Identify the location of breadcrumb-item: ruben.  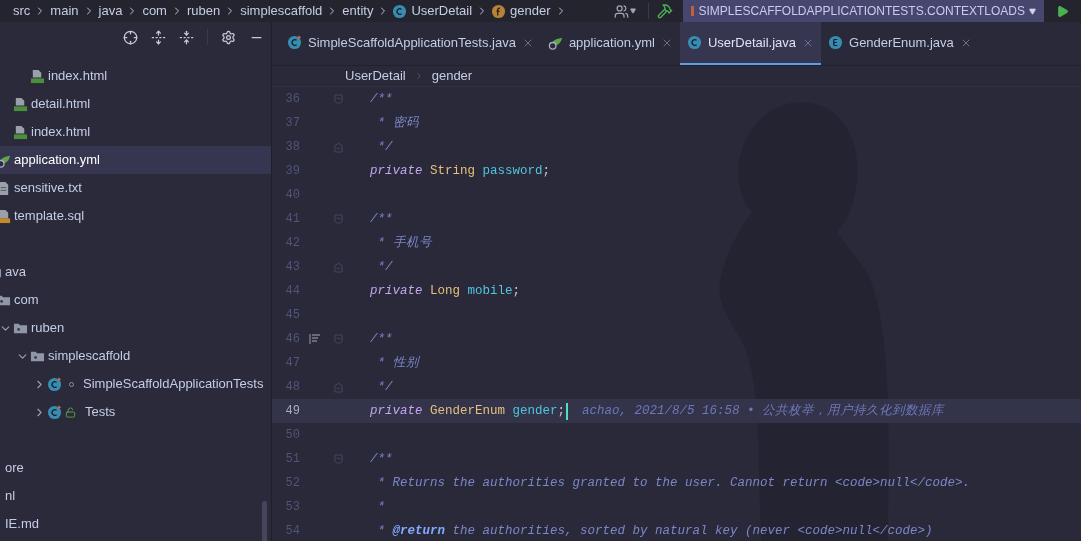
(203, 11).